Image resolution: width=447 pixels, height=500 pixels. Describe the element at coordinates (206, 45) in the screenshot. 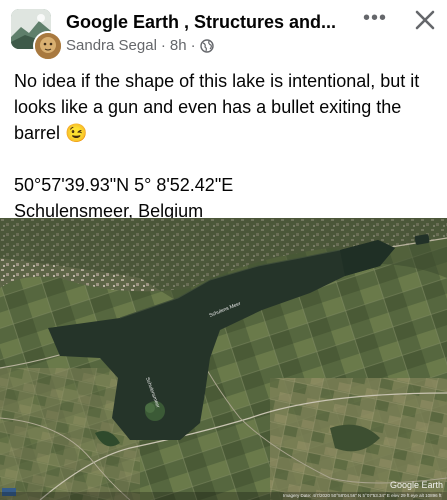

I see `globe-icon` at that location.